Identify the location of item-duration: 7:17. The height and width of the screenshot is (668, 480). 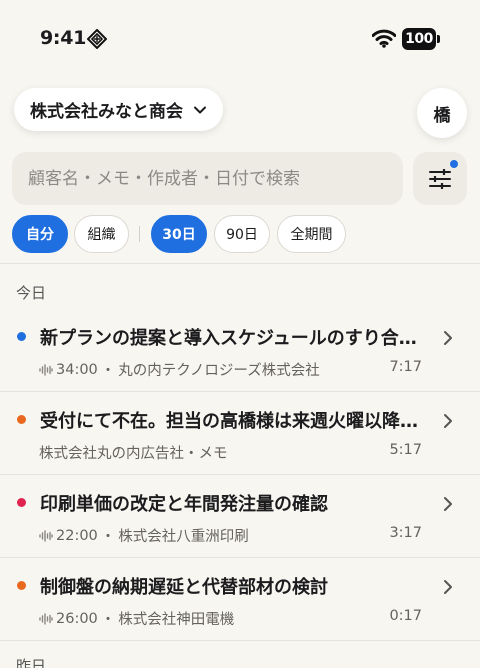
(405, 367).